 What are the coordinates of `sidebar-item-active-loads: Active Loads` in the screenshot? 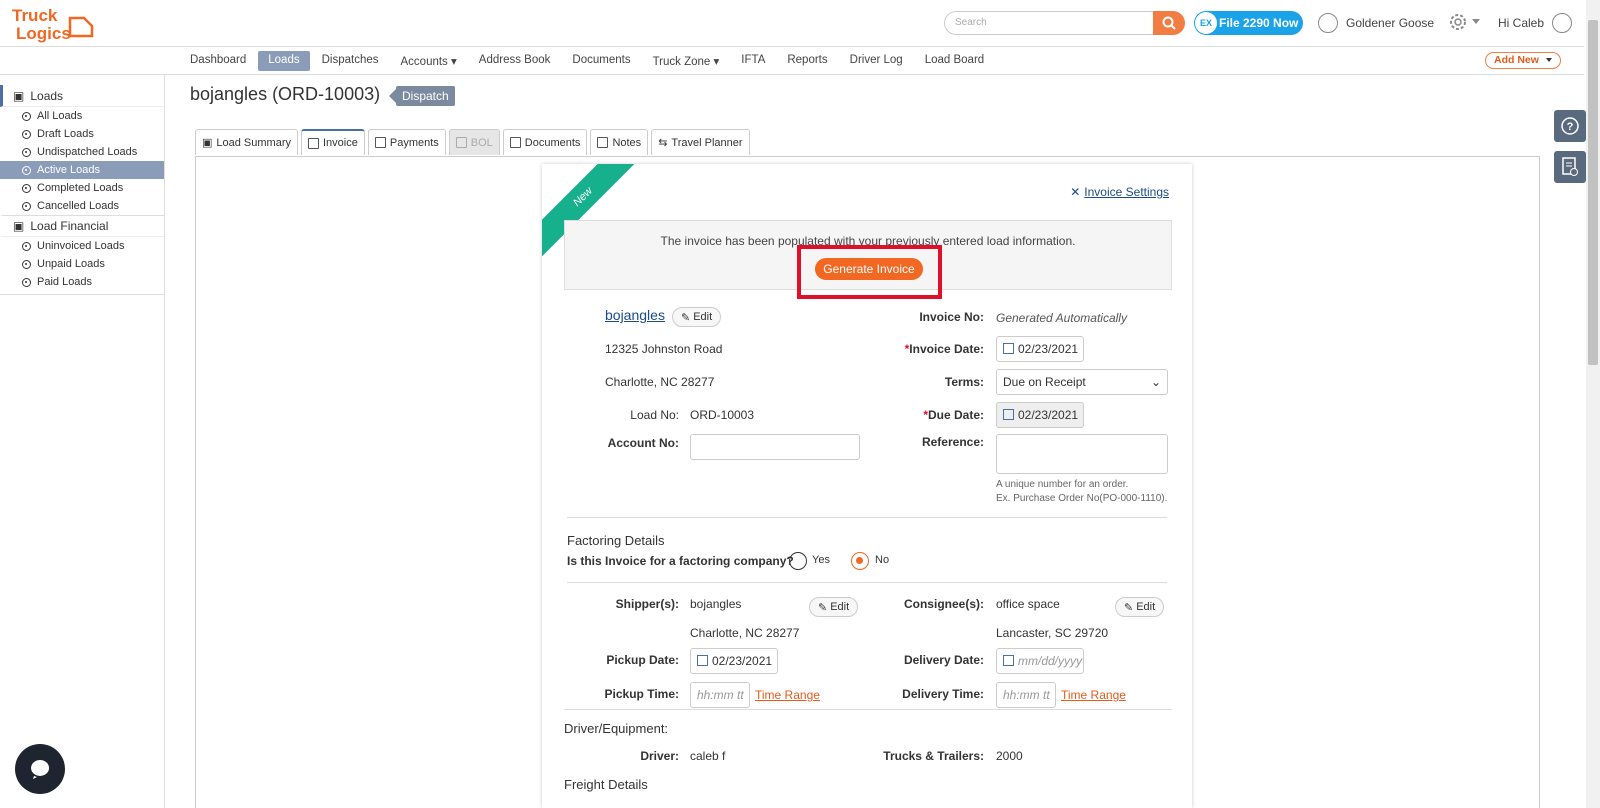 It's located at (82, 170).